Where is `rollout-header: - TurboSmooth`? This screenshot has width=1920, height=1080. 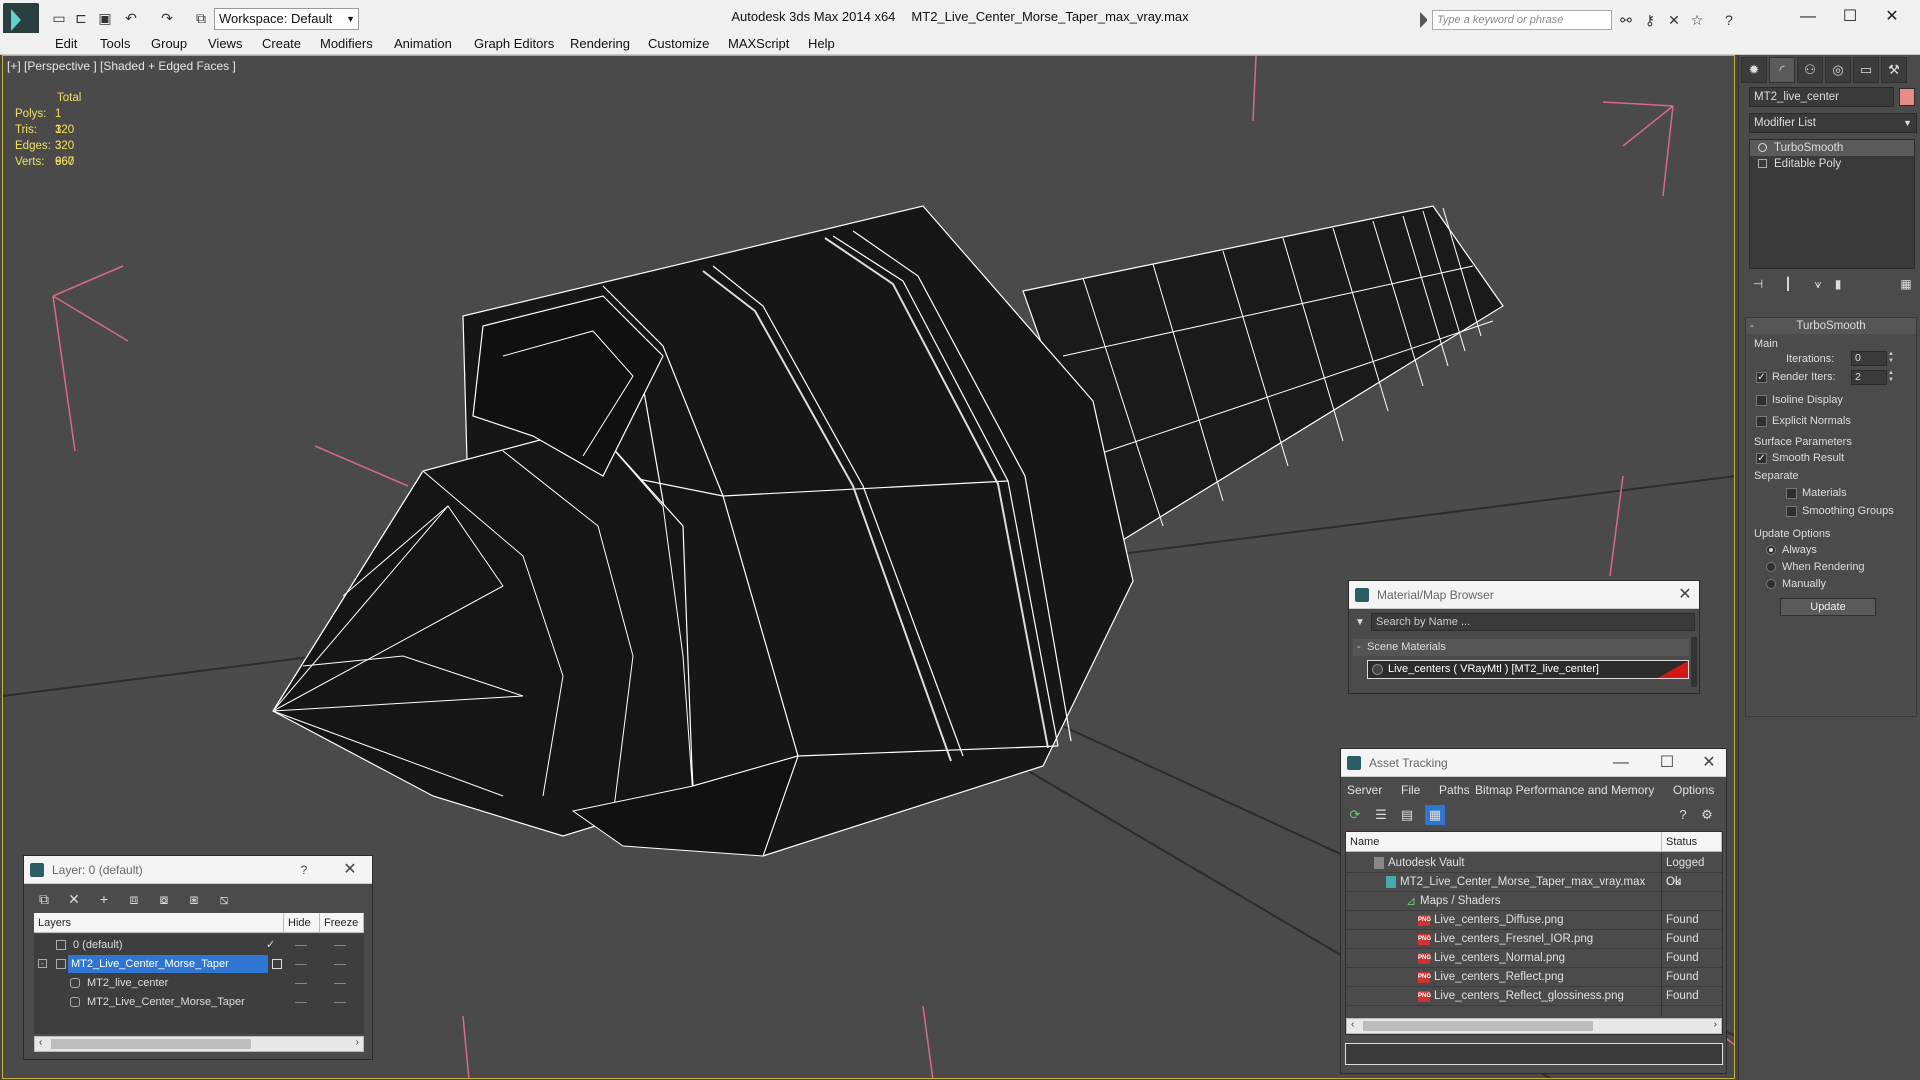
rollout-header: - TurboSmooth is located at coordinates (1831, 326).